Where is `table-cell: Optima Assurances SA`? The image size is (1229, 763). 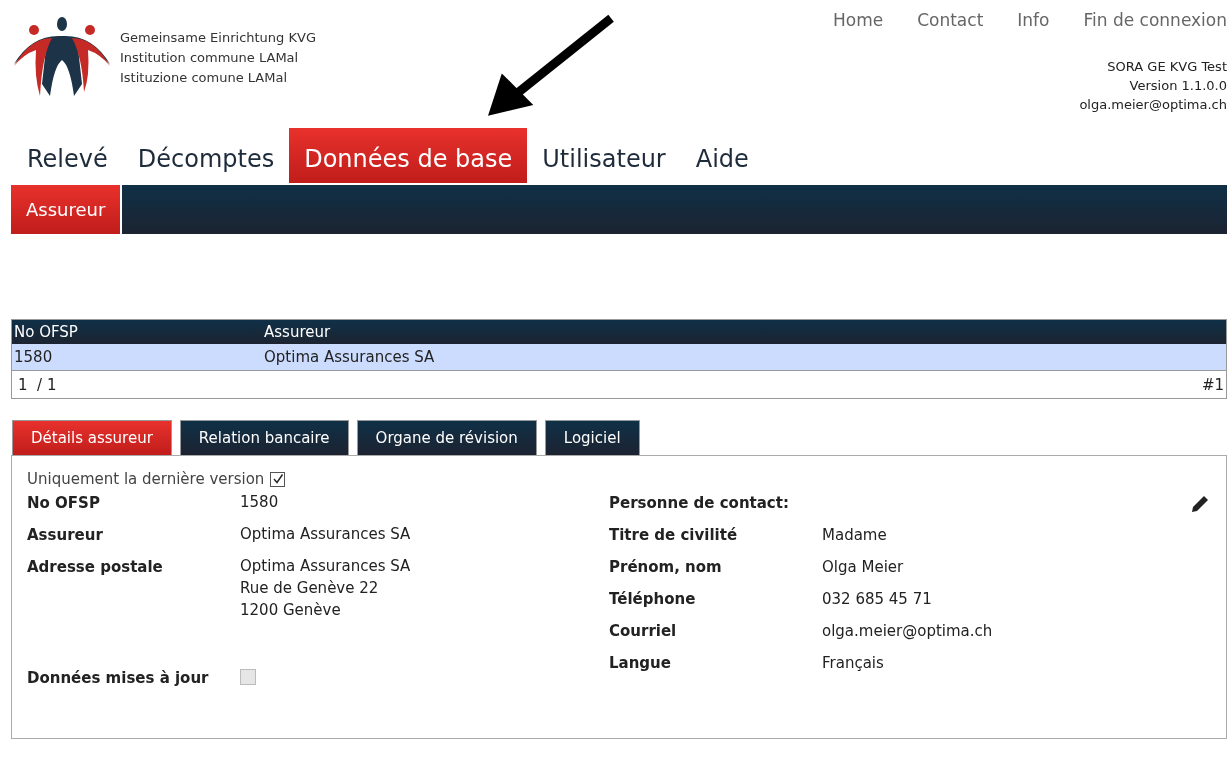 table-cell: Optima Assurances SA is located at coordinates (349, 357).